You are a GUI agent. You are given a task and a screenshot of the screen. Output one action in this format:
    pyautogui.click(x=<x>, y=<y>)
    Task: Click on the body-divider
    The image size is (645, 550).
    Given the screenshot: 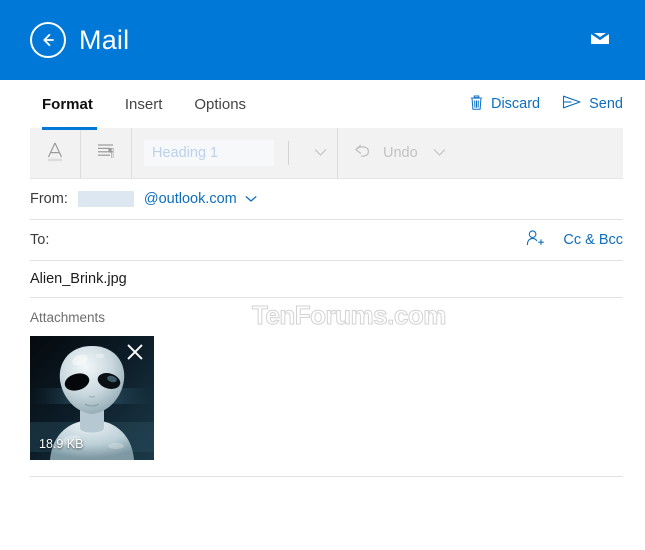 What is the action you would take?
    pyautogui.click(x=326, y=476)
    